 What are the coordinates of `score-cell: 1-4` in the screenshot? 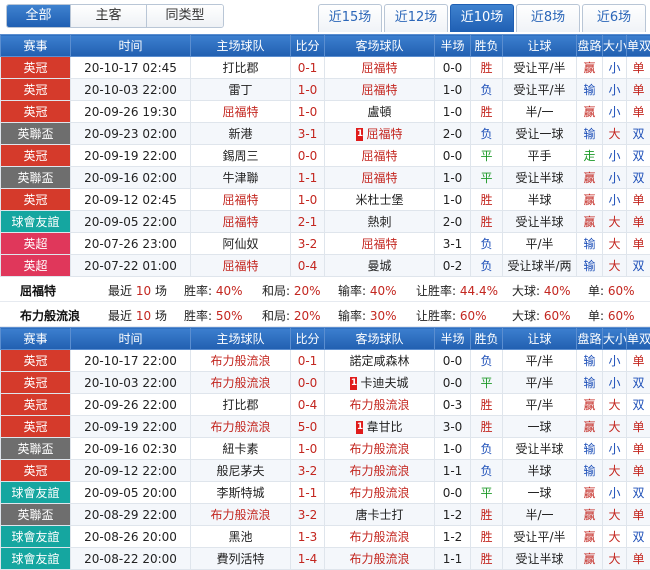 It's located at (308, 559).